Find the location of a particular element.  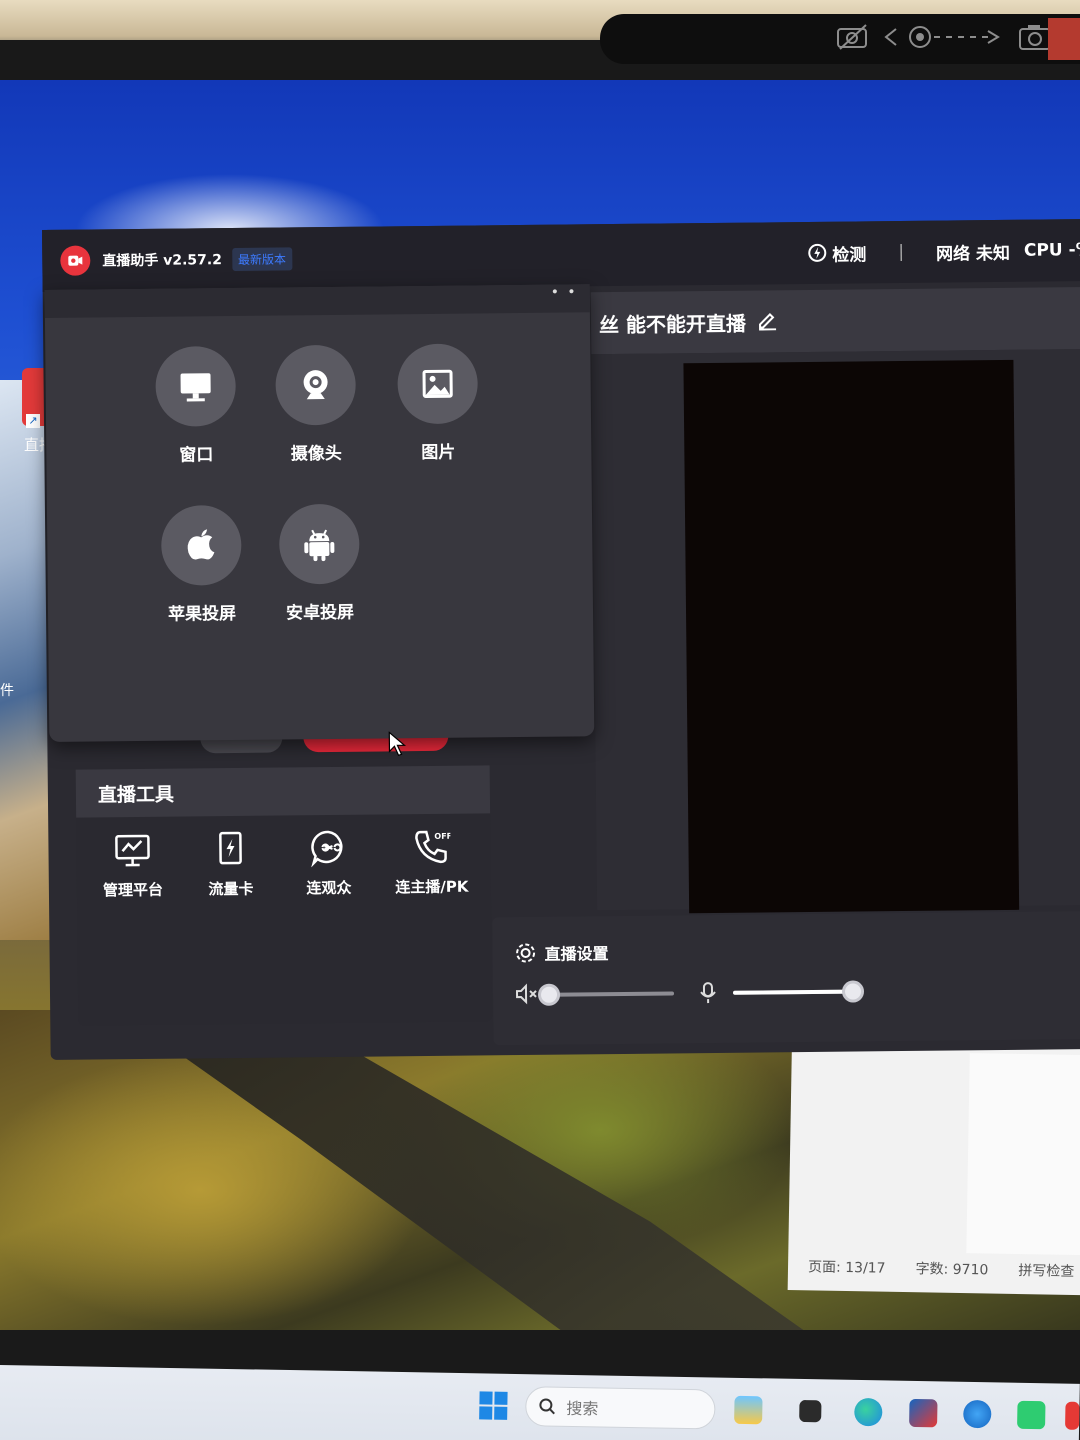

source-android-mirror: 安卓投屏 is located at coordinates (319, 563).